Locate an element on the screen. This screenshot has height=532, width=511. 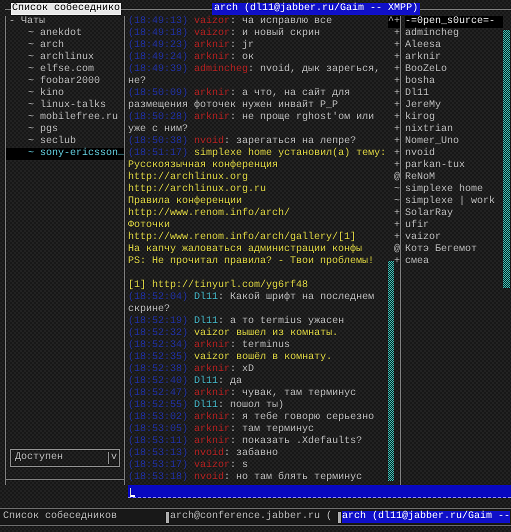
contact-item: ~ foobar2000 is located at coordinates (65, 82).